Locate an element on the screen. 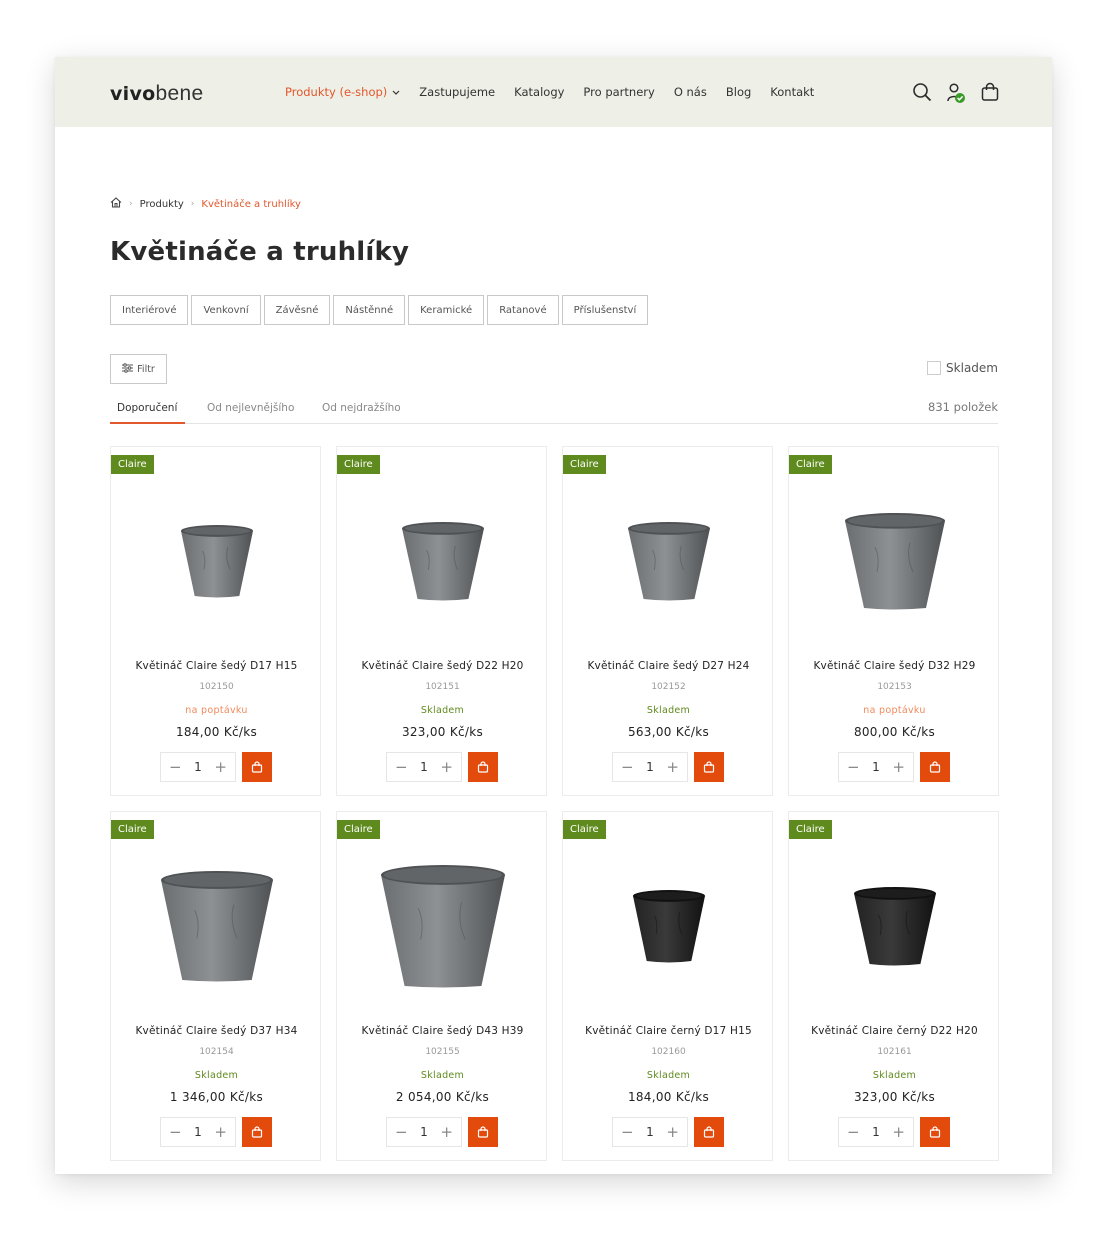 The image size is (1108, 1233). sort-tab-od-nejlevnejsiho: Od nejlevnějšího is located at coordinates (250, 408).